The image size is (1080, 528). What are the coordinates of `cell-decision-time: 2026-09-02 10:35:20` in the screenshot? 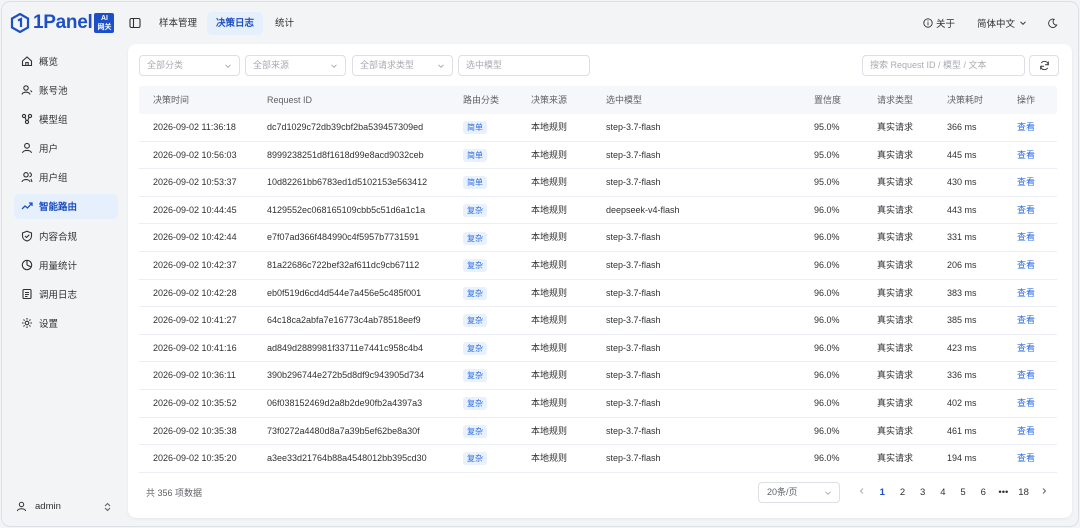 It's located at (195, 458).